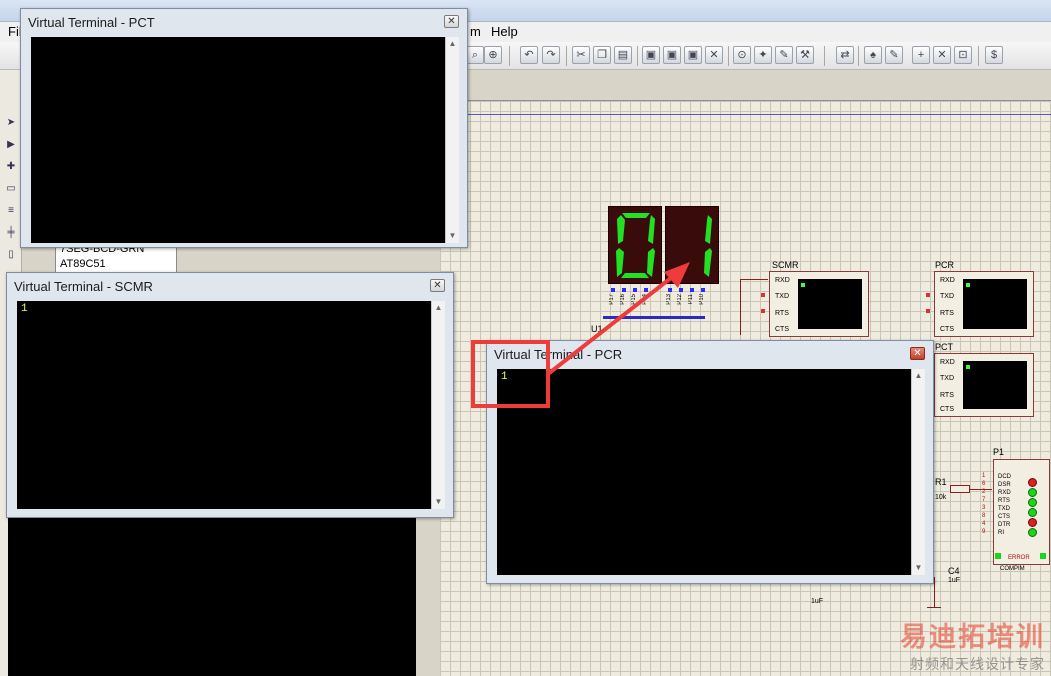  Describe the element at coordinates (238, 140) in the screenshot. I see `terminal-screen` at that location.